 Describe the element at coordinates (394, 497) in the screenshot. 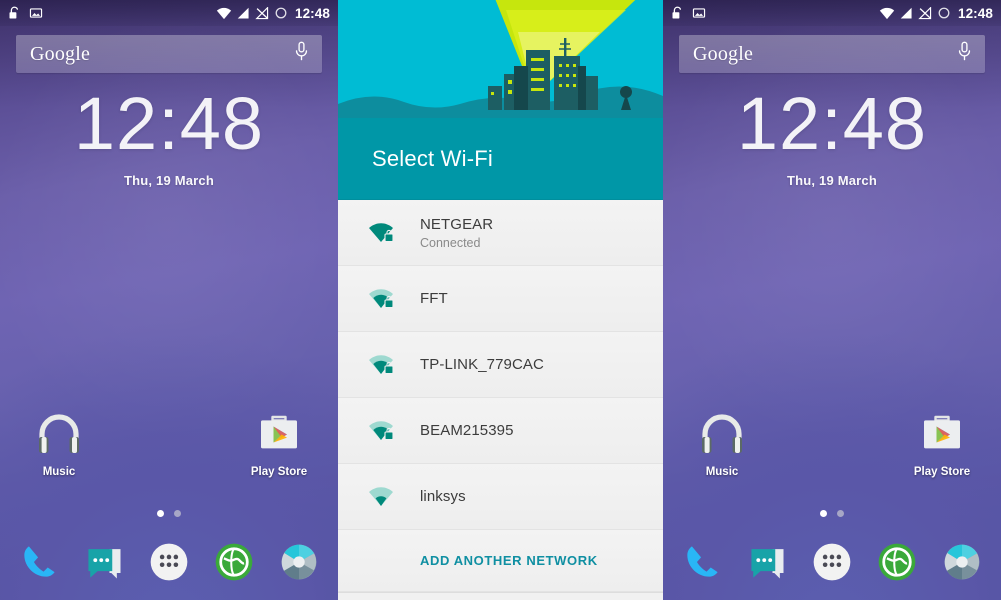

I see `wifi-strength-open-icon` at that location.